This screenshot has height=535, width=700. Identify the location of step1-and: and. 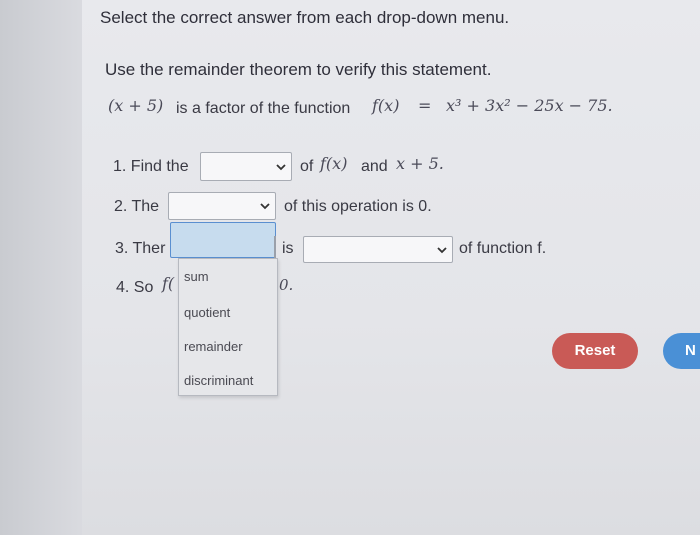
(374, 166).